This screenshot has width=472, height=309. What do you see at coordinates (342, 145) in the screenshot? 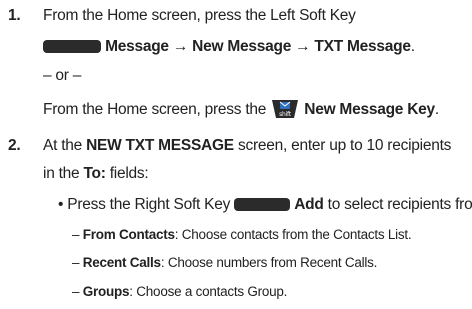
I see `step-2-line-1-post: screen, enter up to 10 recipients` at bounding box center [342, 145].